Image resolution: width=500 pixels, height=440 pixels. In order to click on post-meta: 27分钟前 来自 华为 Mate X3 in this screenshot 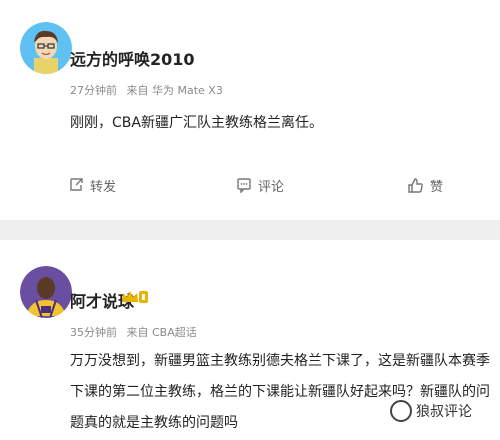, I will do `click(149, 90)`.